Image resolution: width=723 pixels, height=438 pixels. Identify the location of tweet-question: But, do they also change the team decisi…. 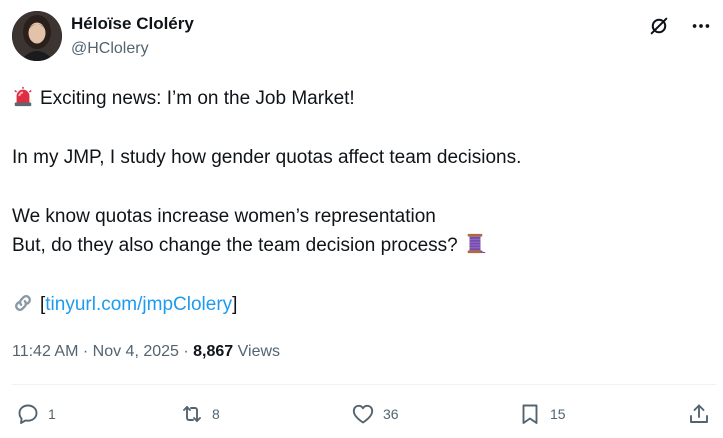
(235, 245).